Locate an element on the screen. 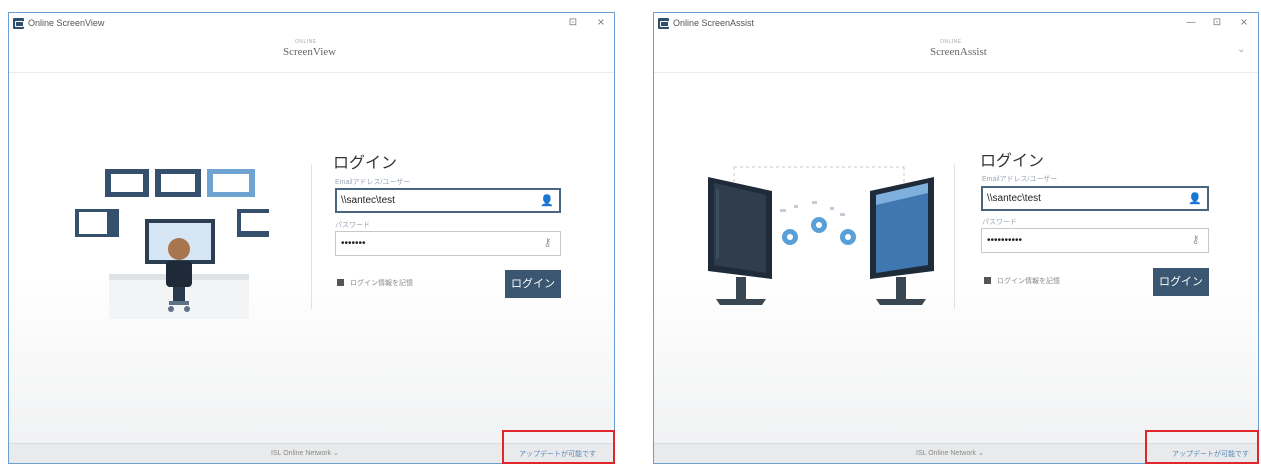  product-logo: ScreenAssist is located at coordinates (958, 52).